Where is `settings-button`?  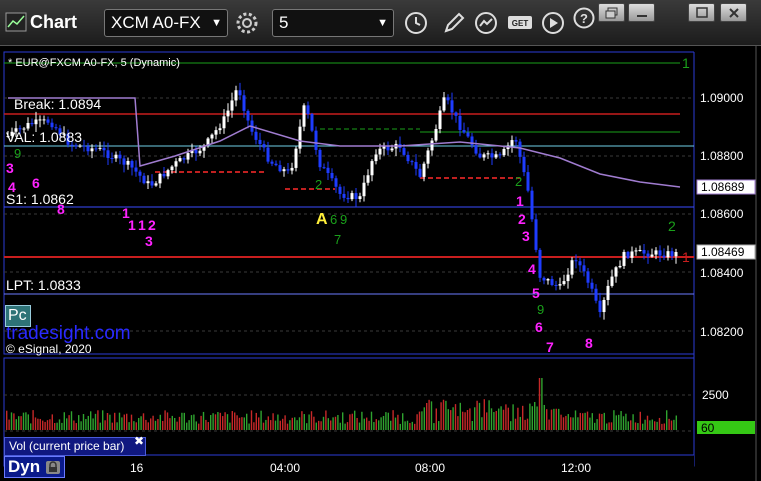
settings-button is located at coordinates (247, 23).